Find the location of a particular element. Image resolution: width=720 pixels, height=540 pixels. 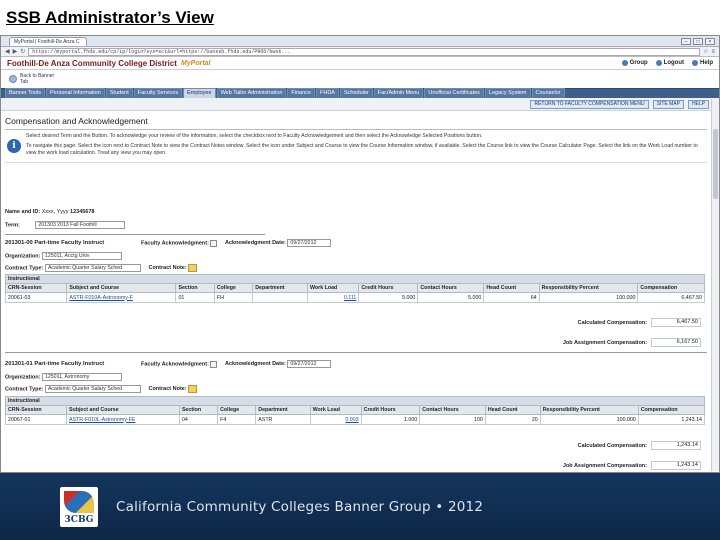

organization-row: Organization: 125011, Astronomy is located at coordinates (63, 377).